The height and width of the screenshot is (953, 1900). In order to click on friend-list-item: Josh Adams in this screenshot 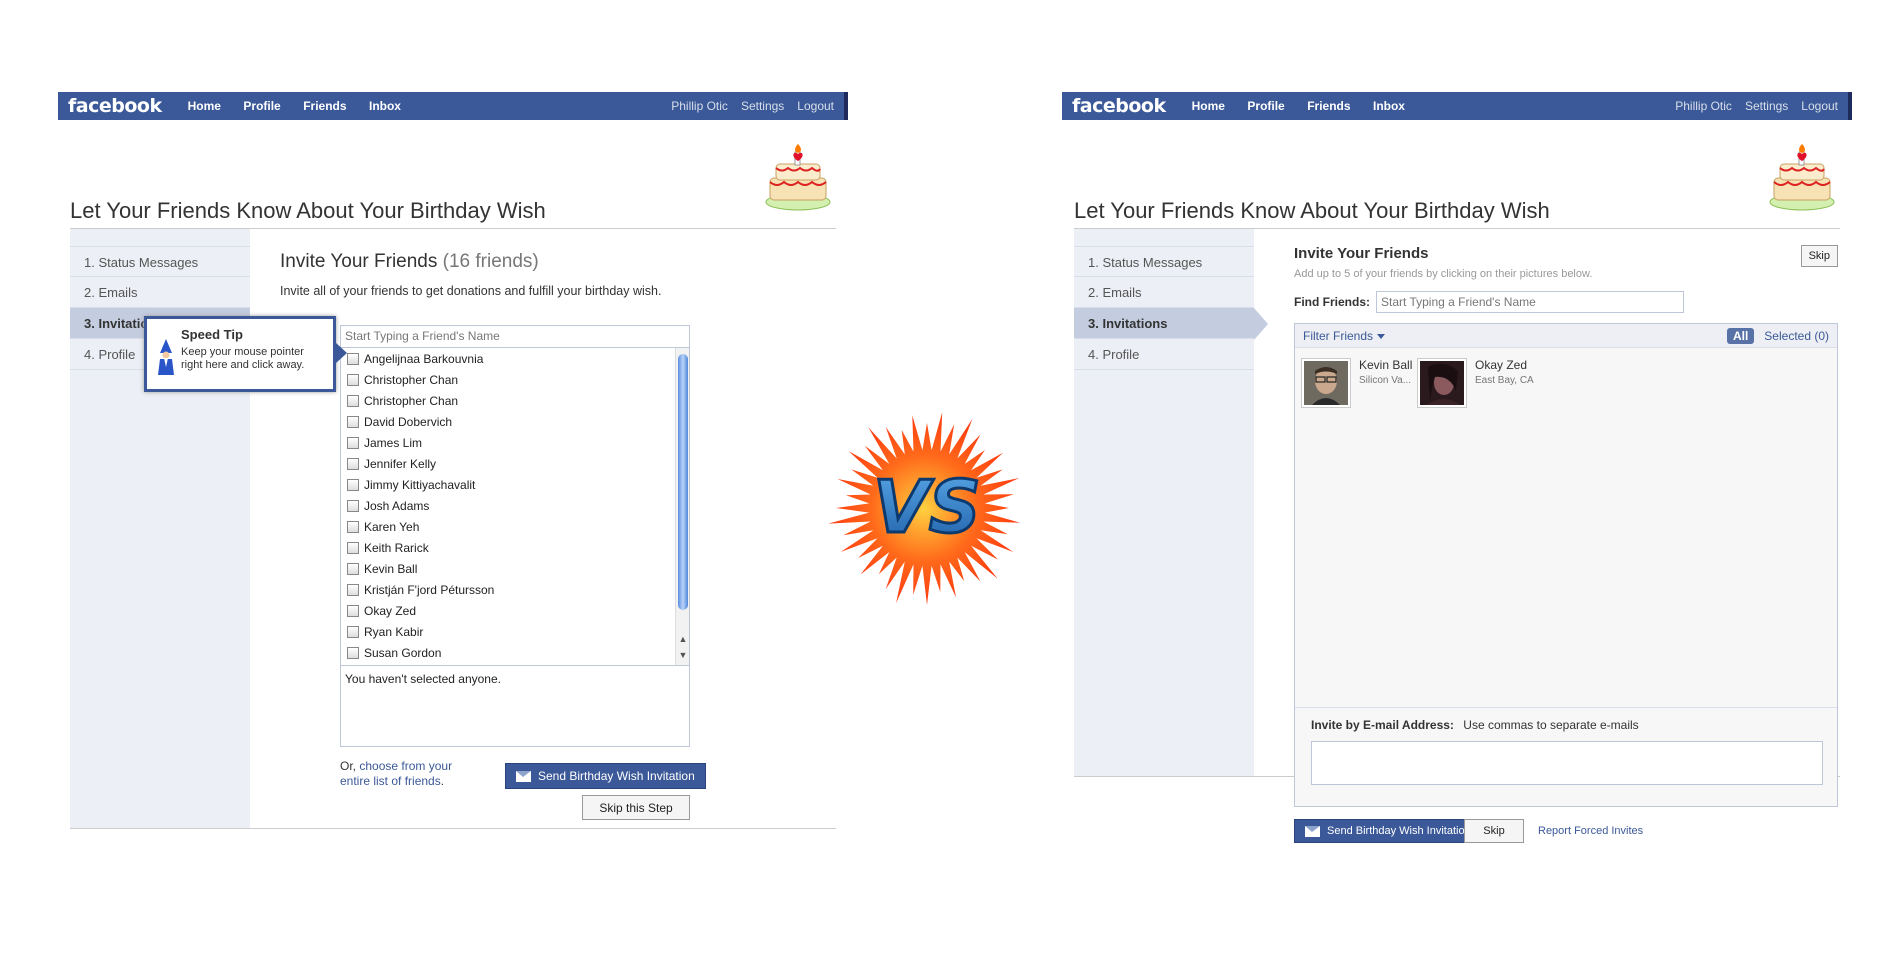, I will do `click(515, 505)`.